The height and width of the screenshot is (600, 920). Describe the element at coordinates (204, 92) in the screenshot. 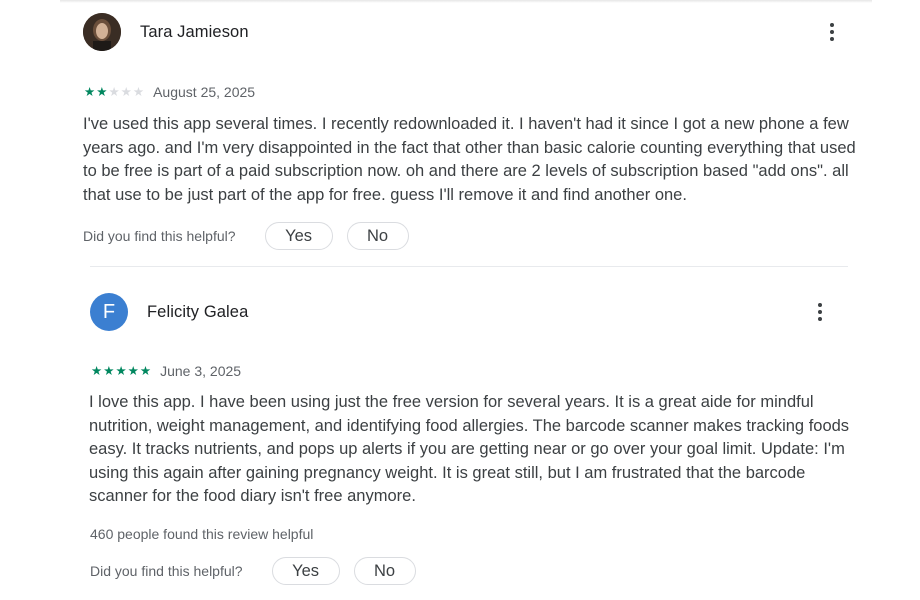

I see `review-date: August 25, 2025` at that location.